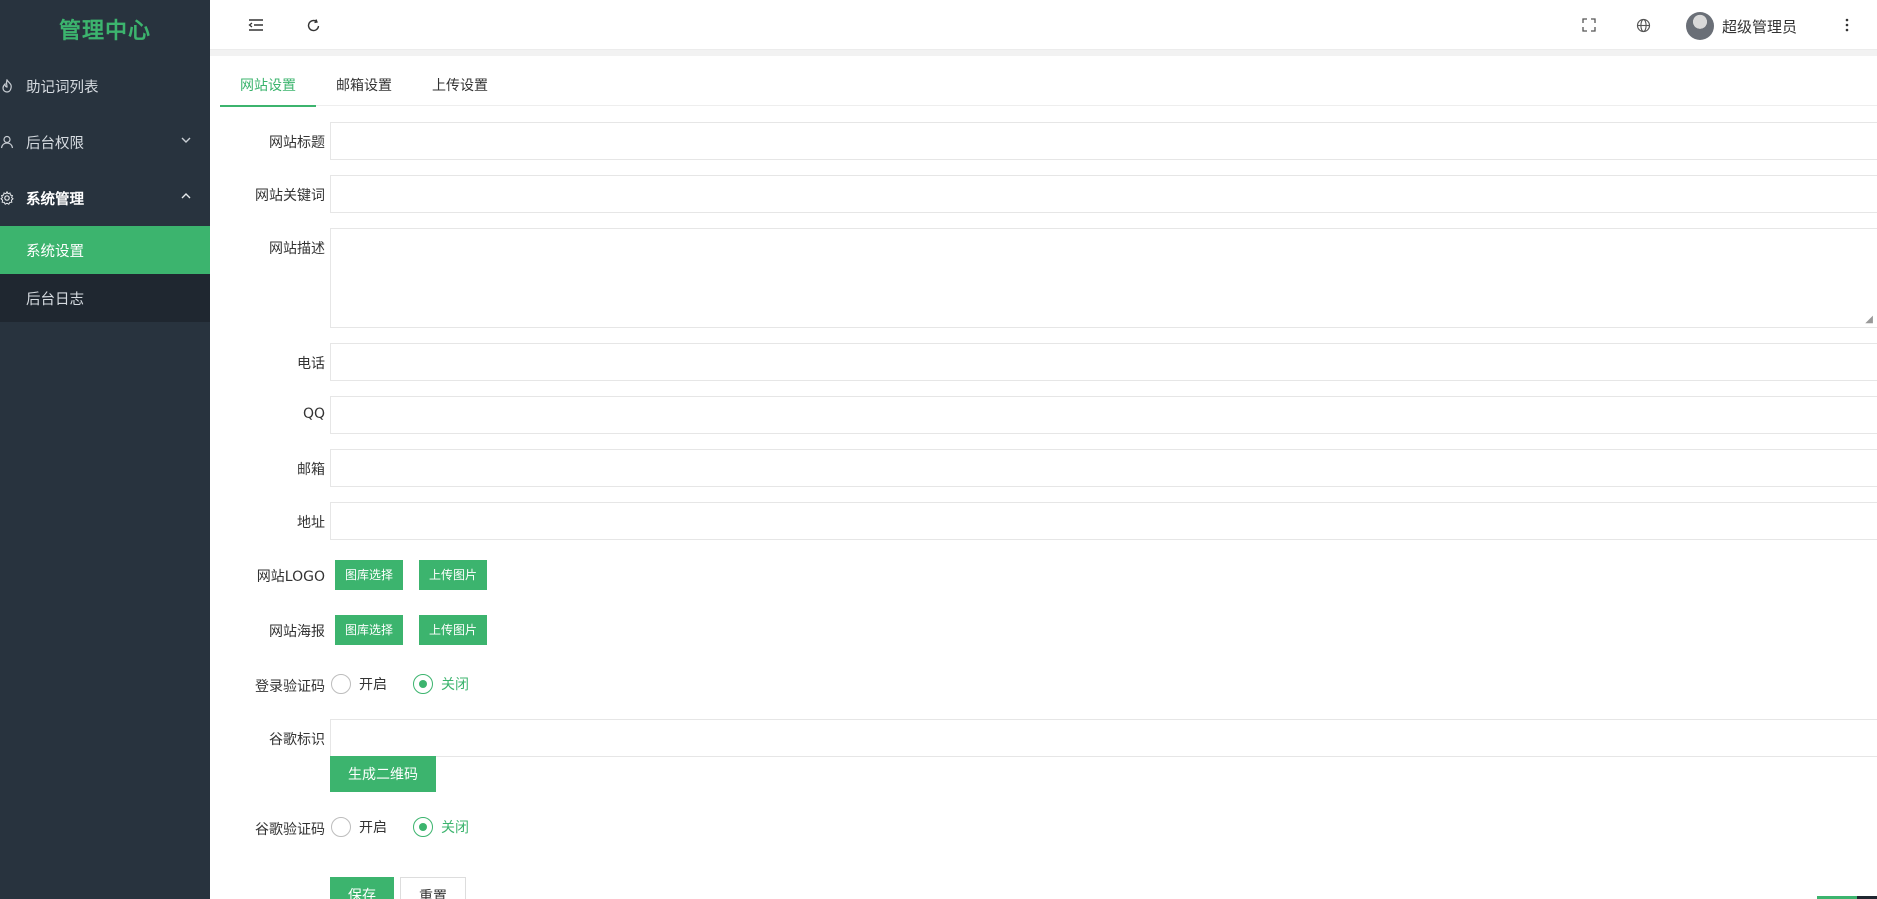 The width and height of the screenshot is (1877, 899). I want to click on logo-upload-button: 上传图片, so click(453, 575).